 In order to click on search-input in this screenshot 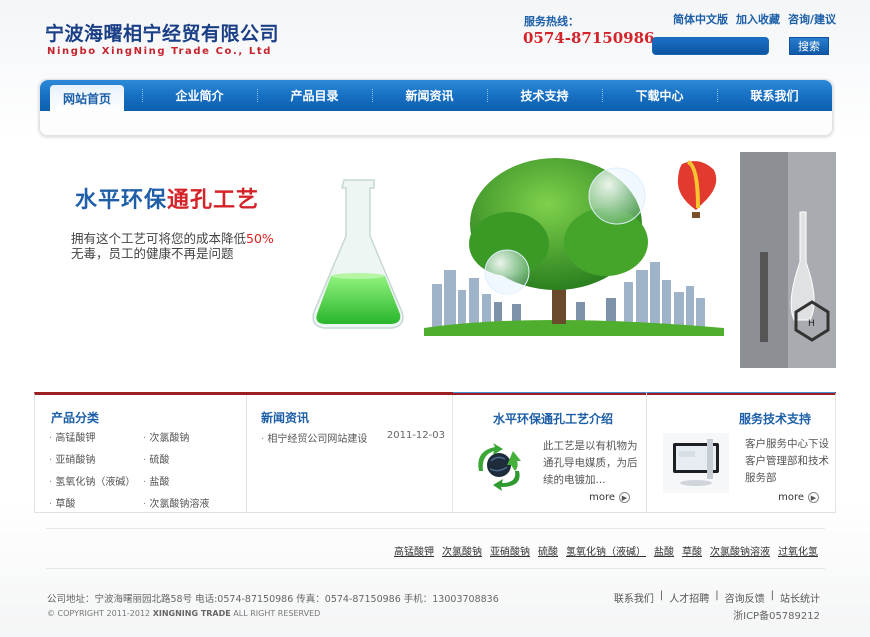, I will do `click(710, 46)`.